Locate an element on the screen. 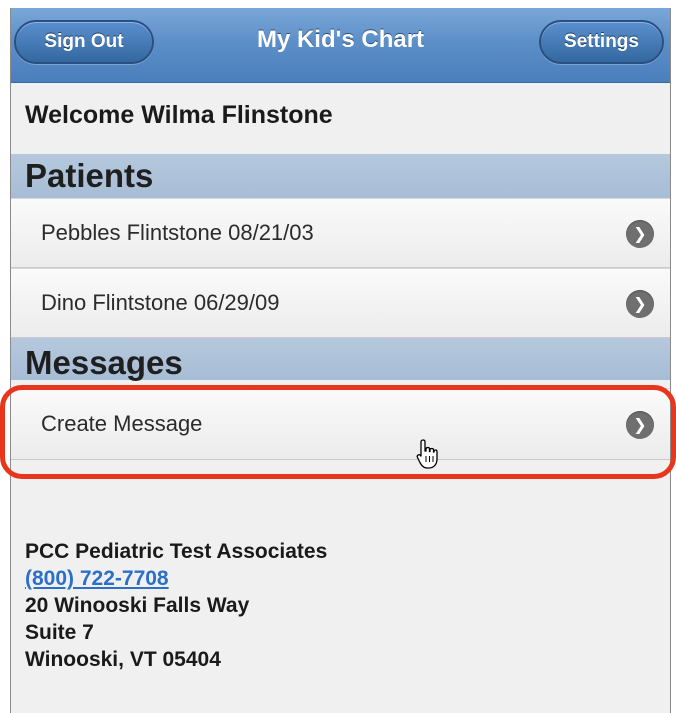  hand-pointer-icon is located at coordinates (427, 454).